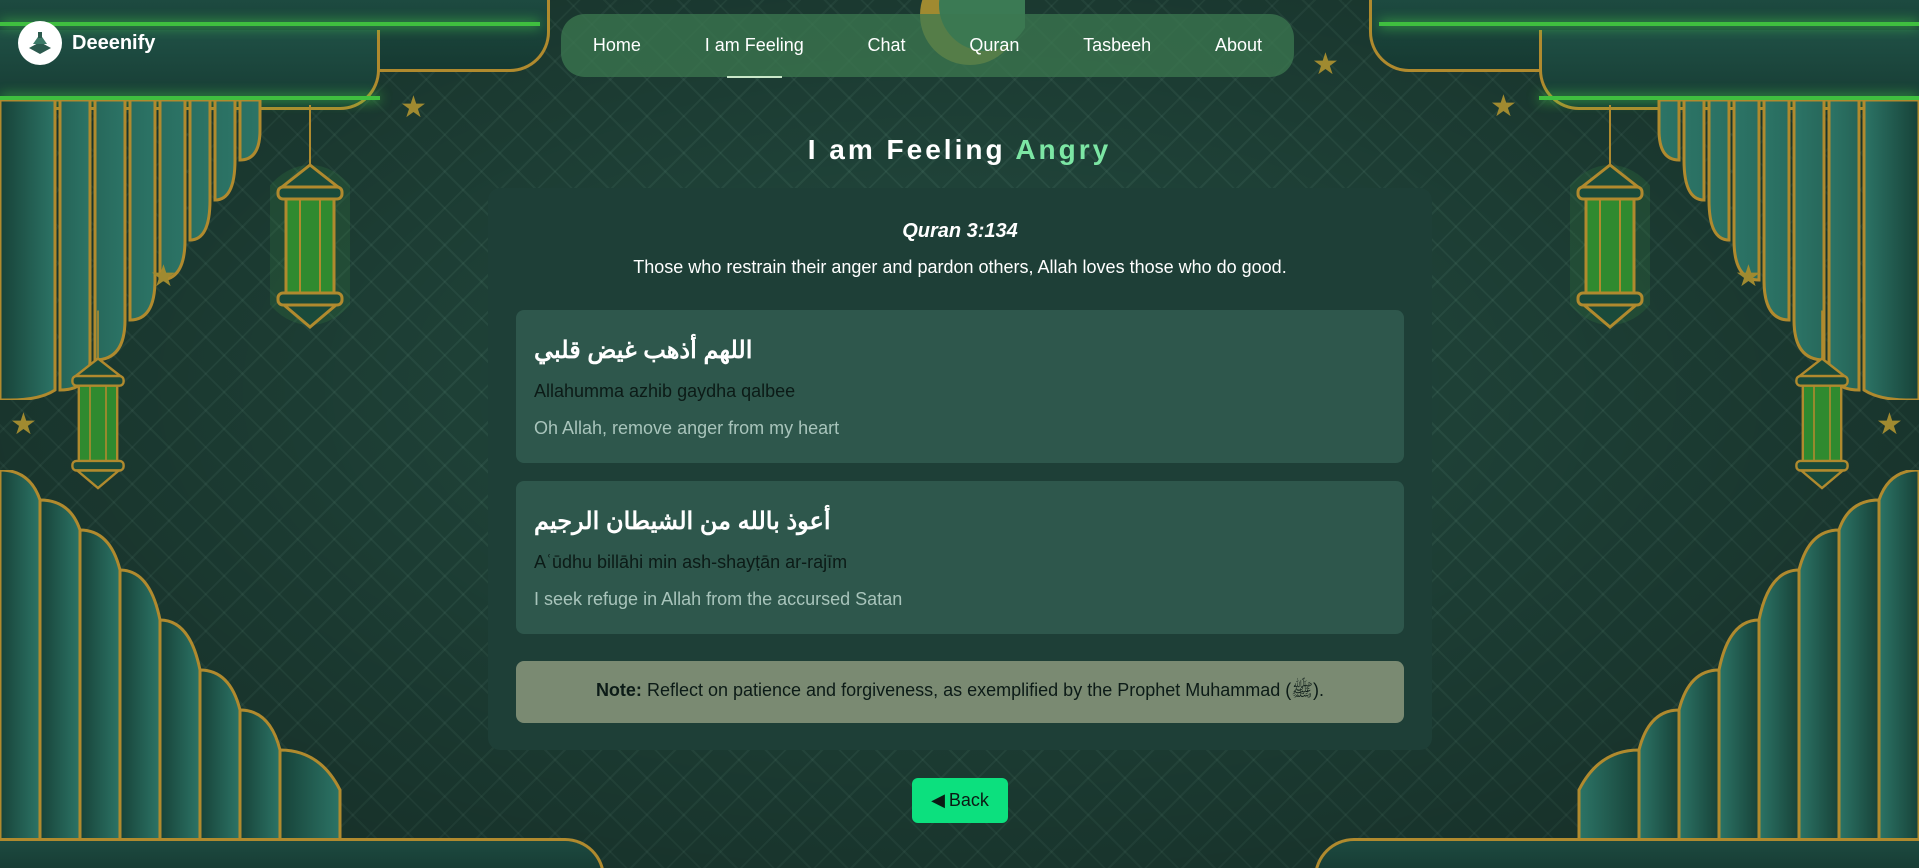 This screenshot has height=868, width=1919. Describe the element at coordinates (960, 231) in the screenshot. I see `quran-reference: Quran 3:134` at that location.